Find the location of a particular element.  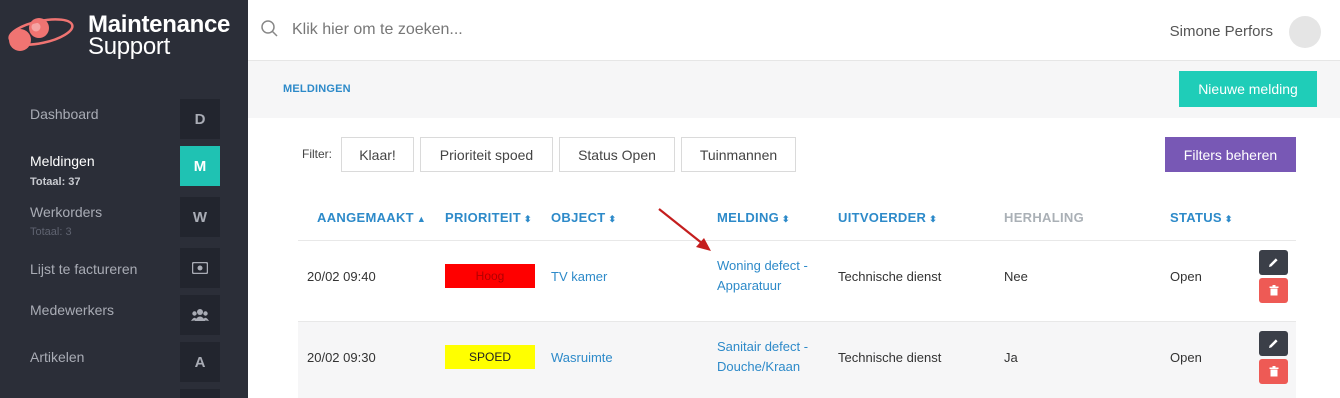

sidebar-badge-d: D is located at coordinates (200, 119).